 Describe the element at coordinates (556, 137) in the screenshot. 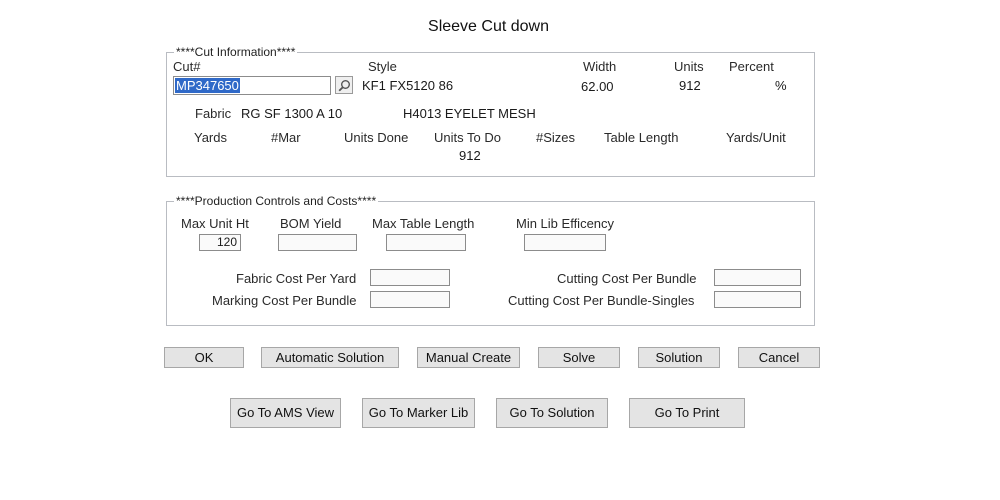

I see `sizes-header: #Sizes` at that location.